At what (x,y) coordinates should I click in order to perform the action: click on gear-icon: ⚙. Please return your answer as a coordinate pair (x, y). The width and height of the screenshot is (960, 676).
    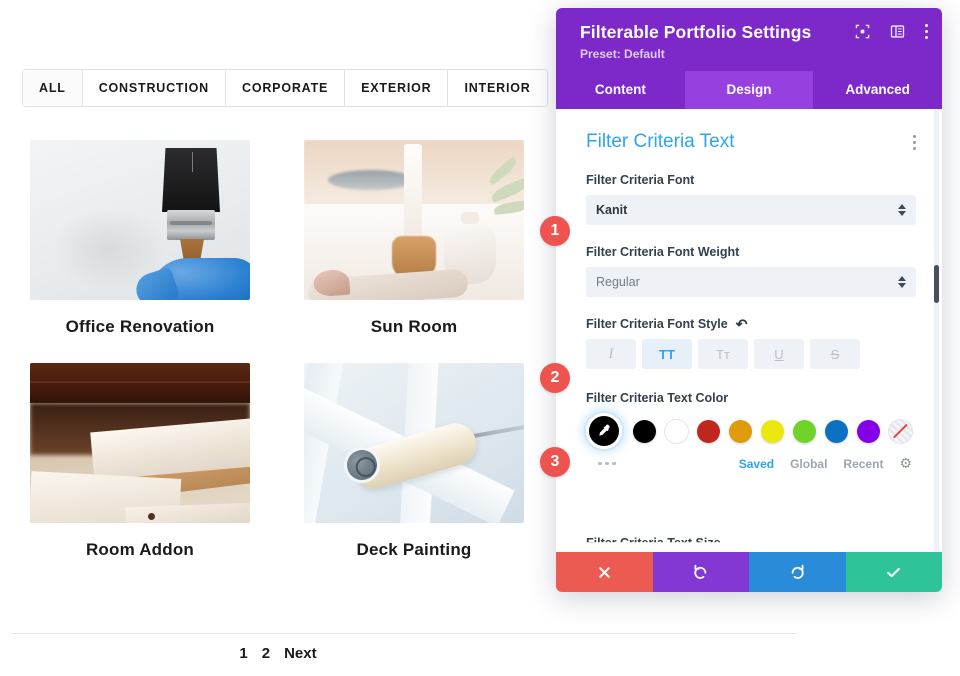
    Looking at the image, I should click on (905, 463).